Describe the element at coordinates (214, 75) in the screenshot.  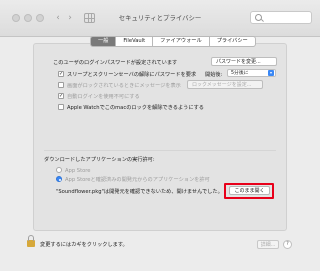
I see `start-after-label: 開始後:` at that location.